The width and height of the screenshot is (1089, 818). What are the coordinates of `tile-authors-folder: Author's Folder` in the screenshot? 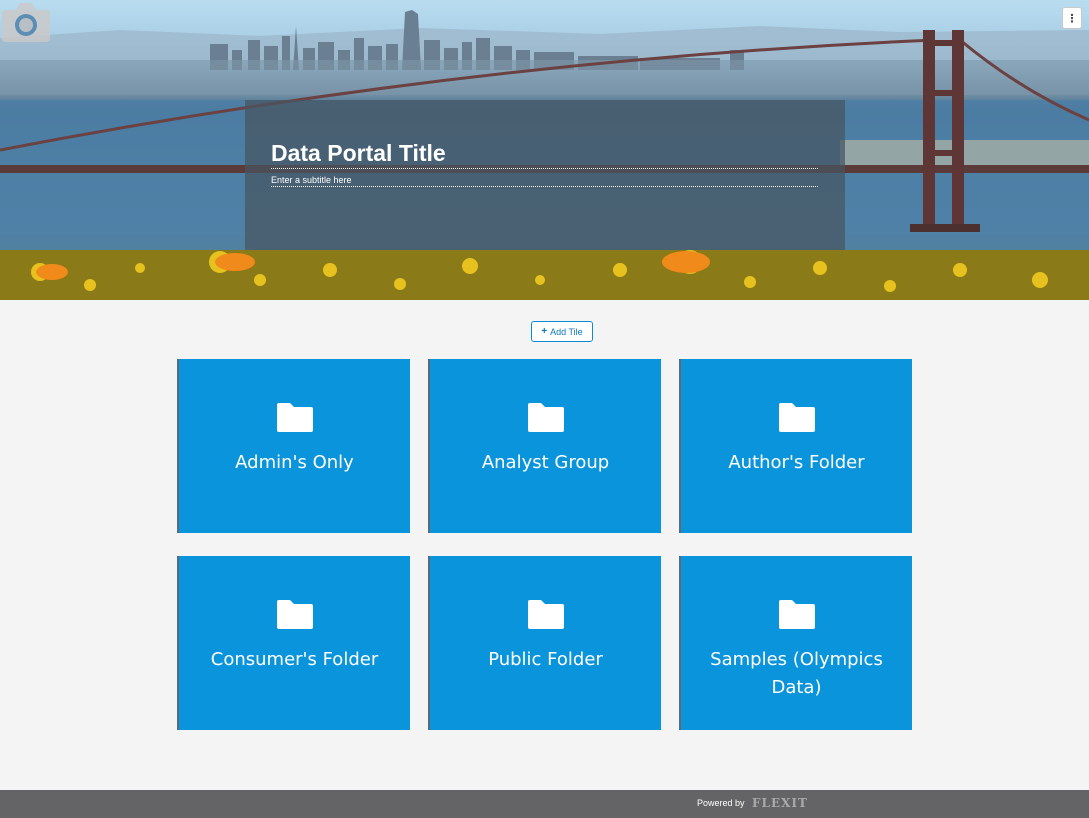 It's located at (795, 446).